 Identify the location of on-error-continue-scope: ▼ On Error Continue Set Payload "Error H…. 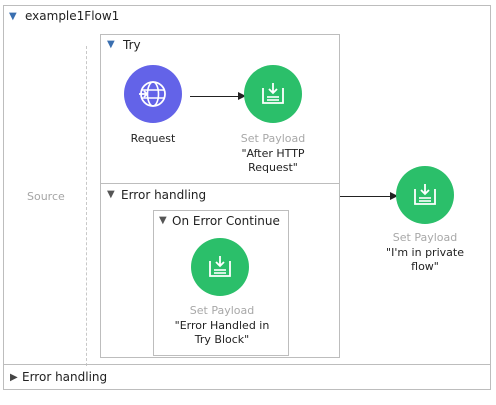
(221, 283).